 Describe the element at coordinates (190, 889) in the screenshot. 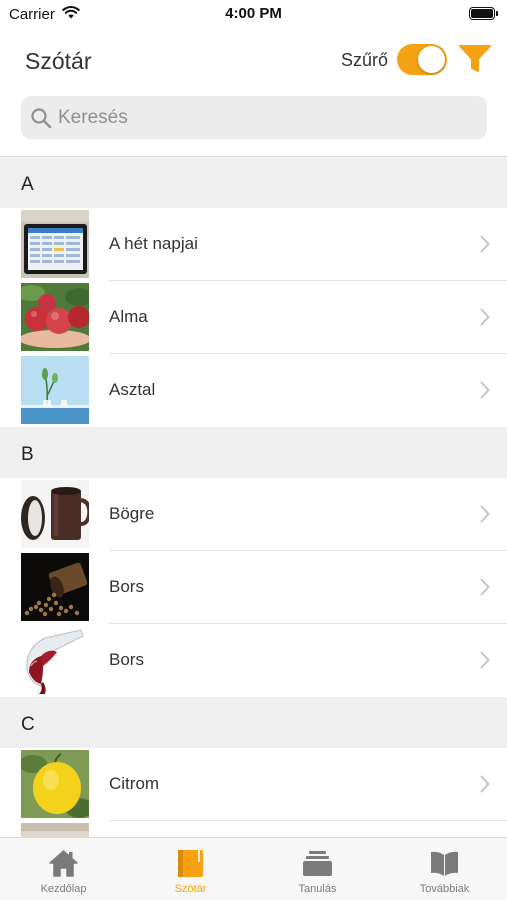

I see `tab-label: Szótár` at that location.